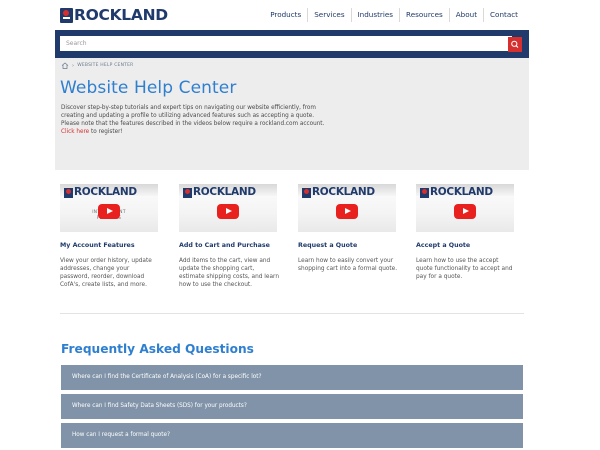  What do you see at coordinates (229, 245) in the screenshot?
I see `video-title: Add to Cart and Purchase` at bounding box center [229, 245].